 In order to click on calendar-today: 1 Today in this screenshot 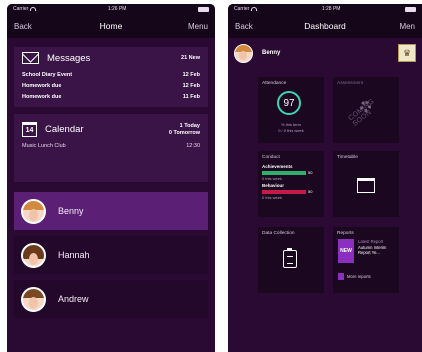, I will do `click(189, 125)`.